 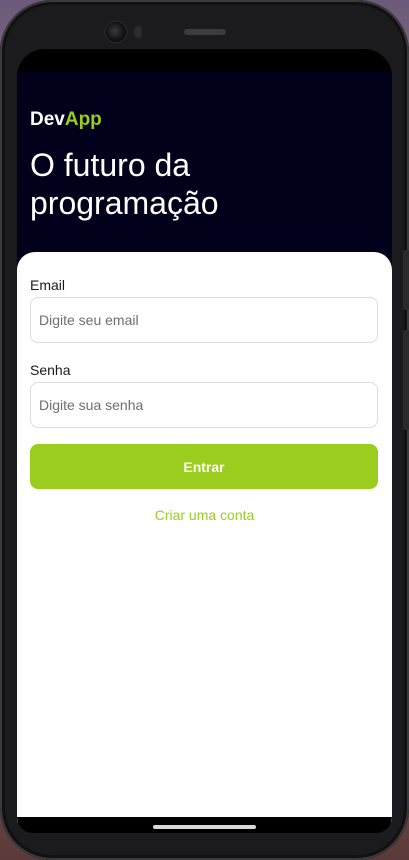 What do you see at coordinates (48, 285) in the screenshot?
I see `email-label: Email` at bounding box center [48, 285].